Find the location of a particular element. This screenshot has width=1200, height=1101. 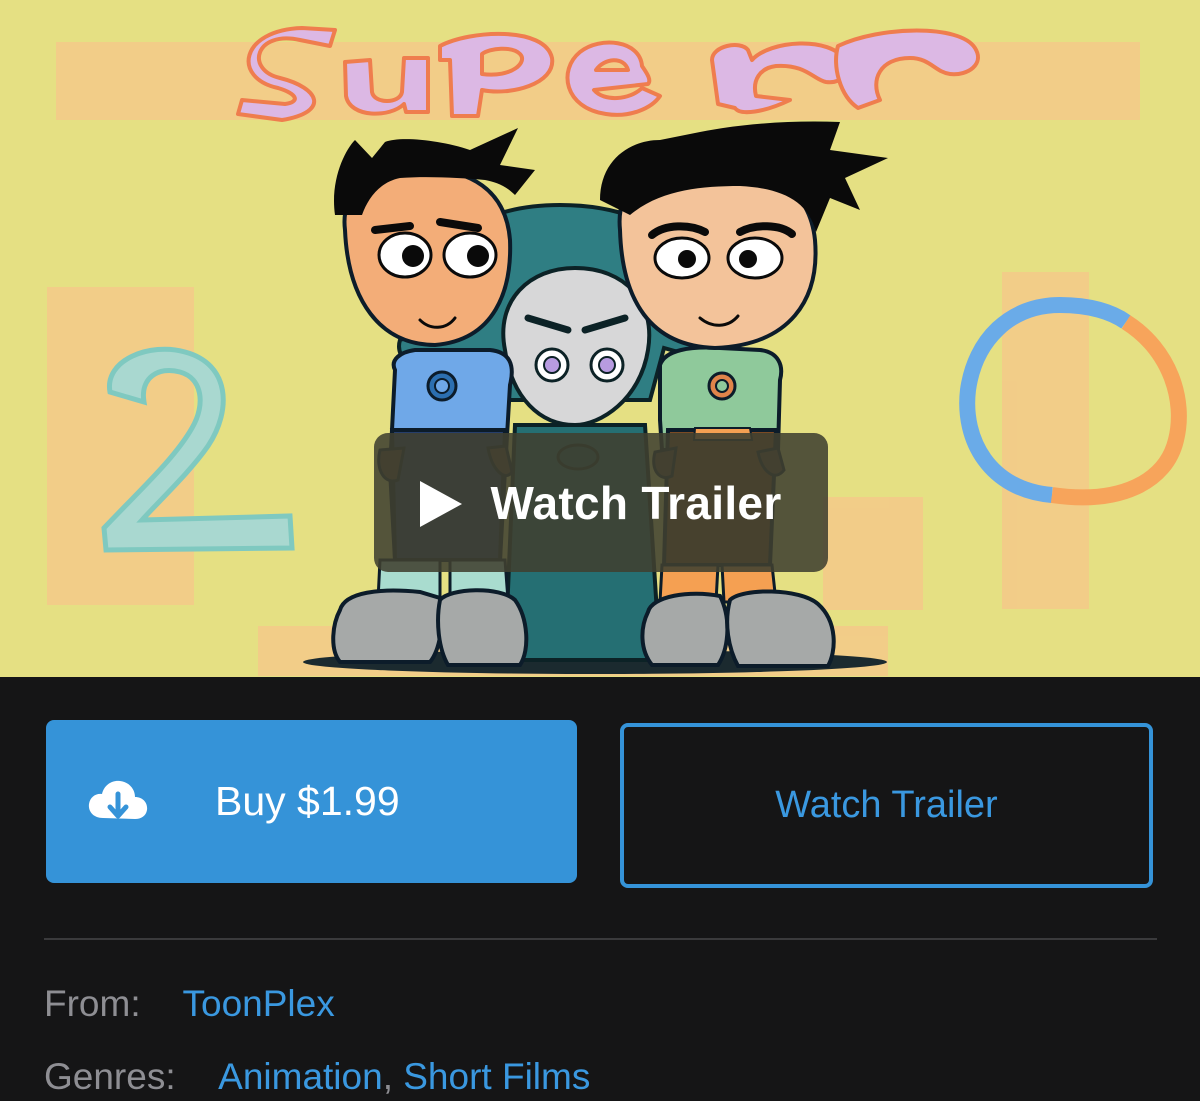

from-row: From: ToonPlex is located at coordinates (189, 1004).